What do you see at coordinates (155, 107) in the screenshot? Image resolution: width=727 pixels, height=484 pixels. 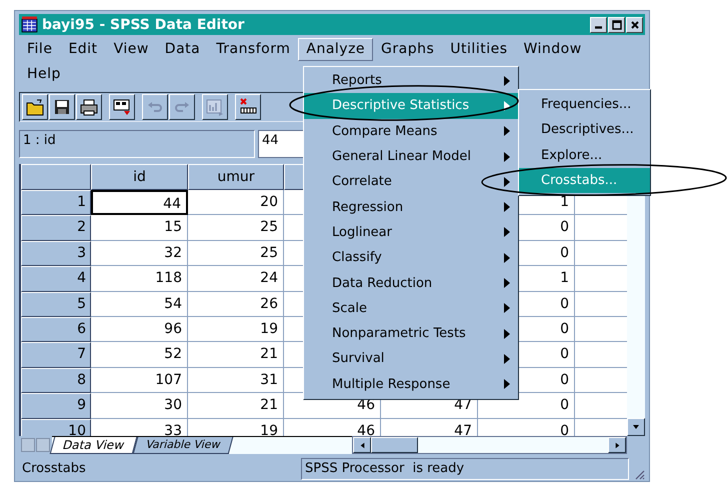 I see `undo-button` at bounding box center [155, 107].